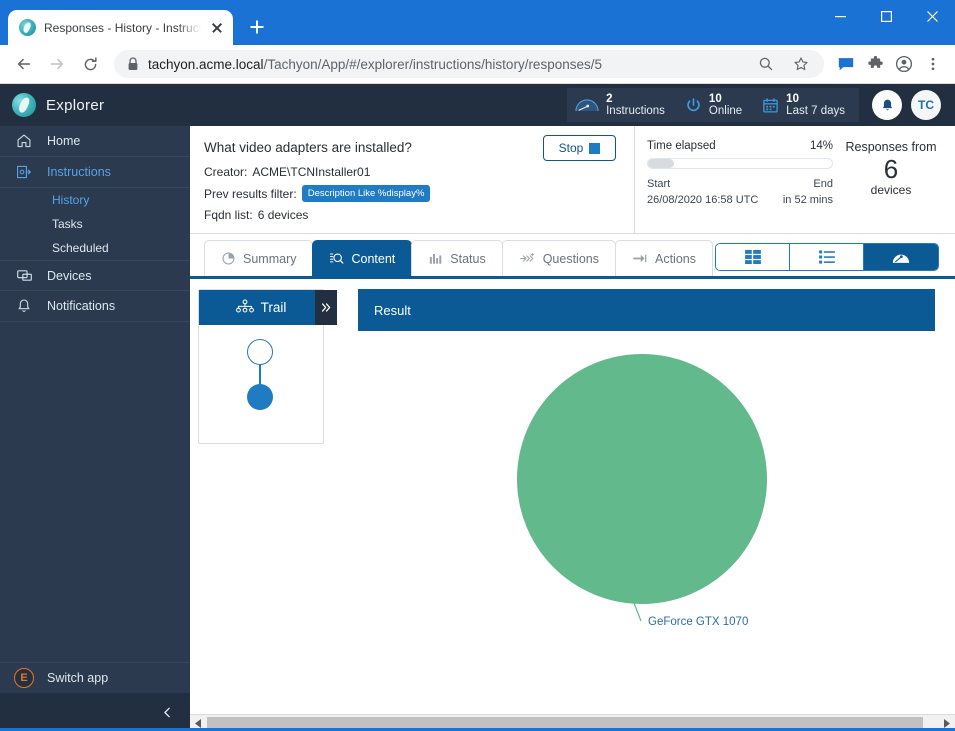  I want to click on user-avatar: TC, so click(926, 105).